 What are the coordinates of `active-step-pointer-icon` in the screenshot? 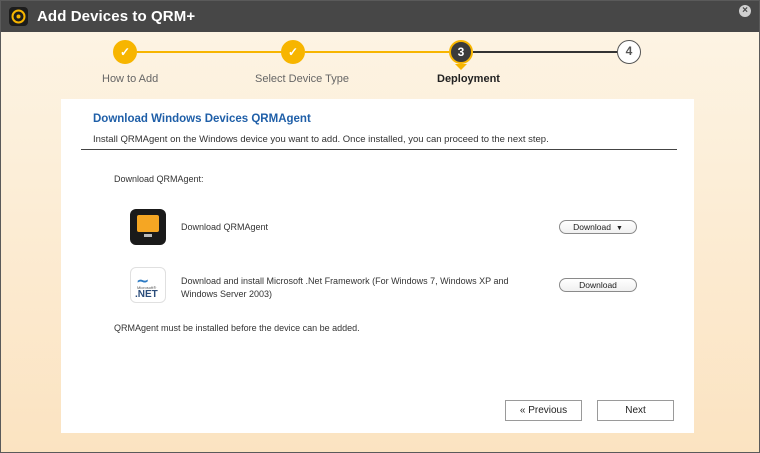 It's located at (461, 67).